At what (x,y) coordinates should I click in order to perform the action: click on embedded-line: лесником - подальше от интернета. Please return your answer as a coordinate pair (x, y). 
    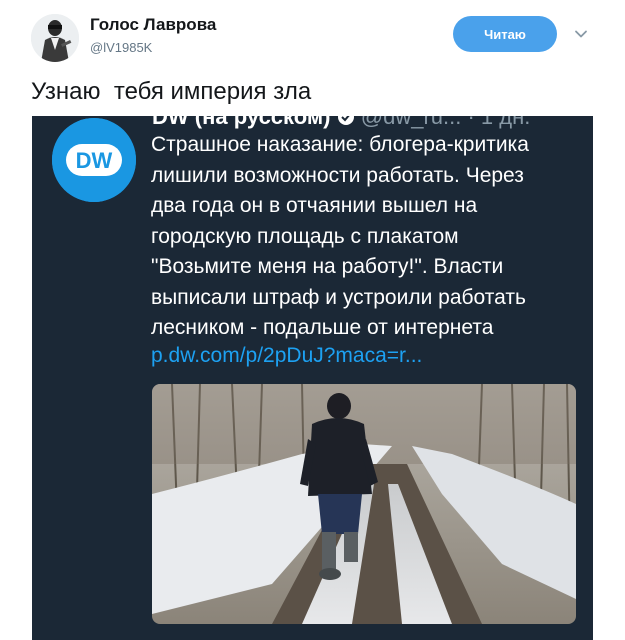
    Looking at the image, I should click on (322, 327).